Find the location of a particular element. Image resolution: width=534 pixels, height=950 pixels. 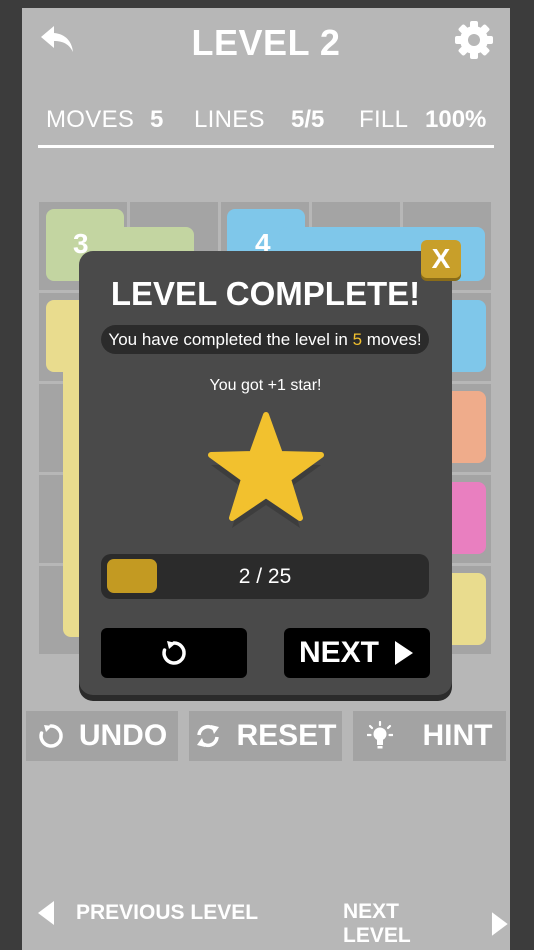

hint-button: HINT is located at coordinates (429, 736).